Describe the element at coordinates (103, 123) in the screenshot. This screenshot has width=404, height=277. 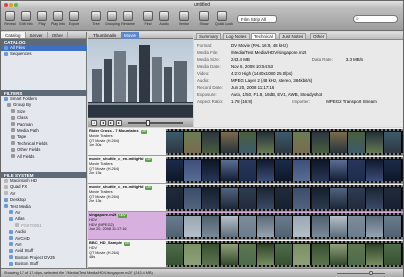
I see `rewind-button: ◂` at that location.